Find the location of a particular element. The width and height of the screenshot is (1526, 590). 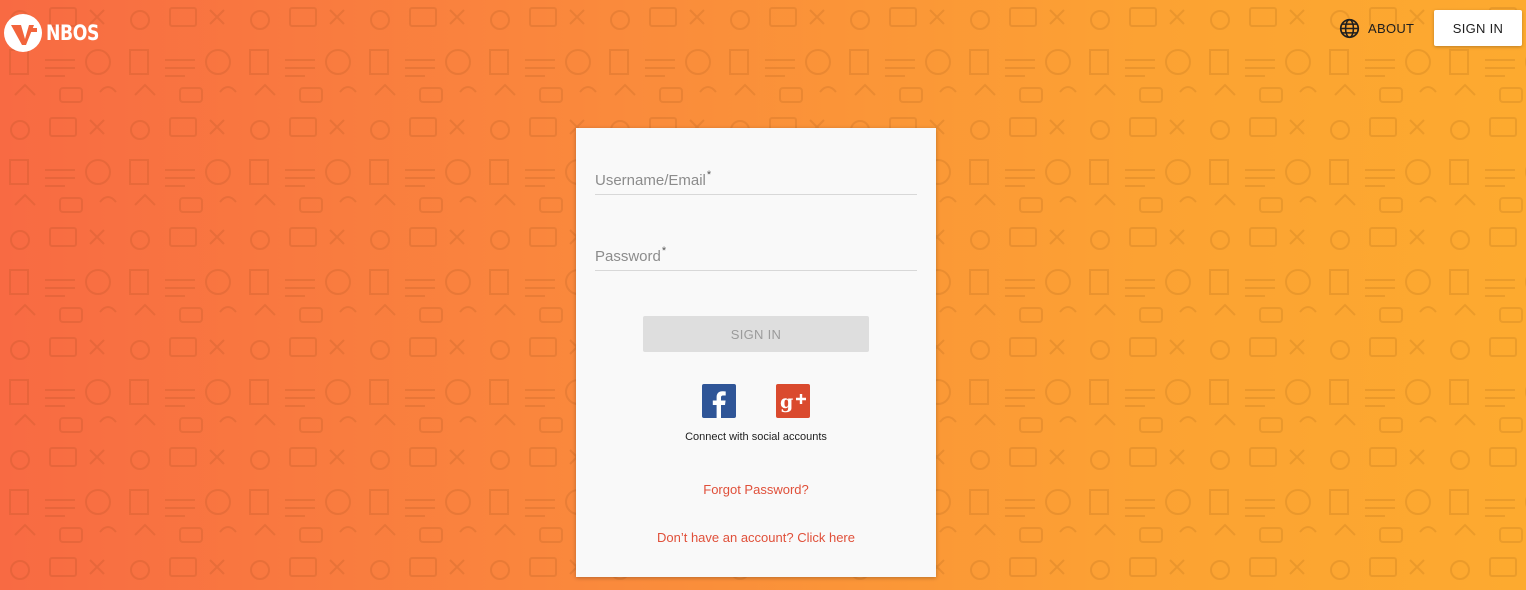

logo-icon is located at coordinates (23, 33).